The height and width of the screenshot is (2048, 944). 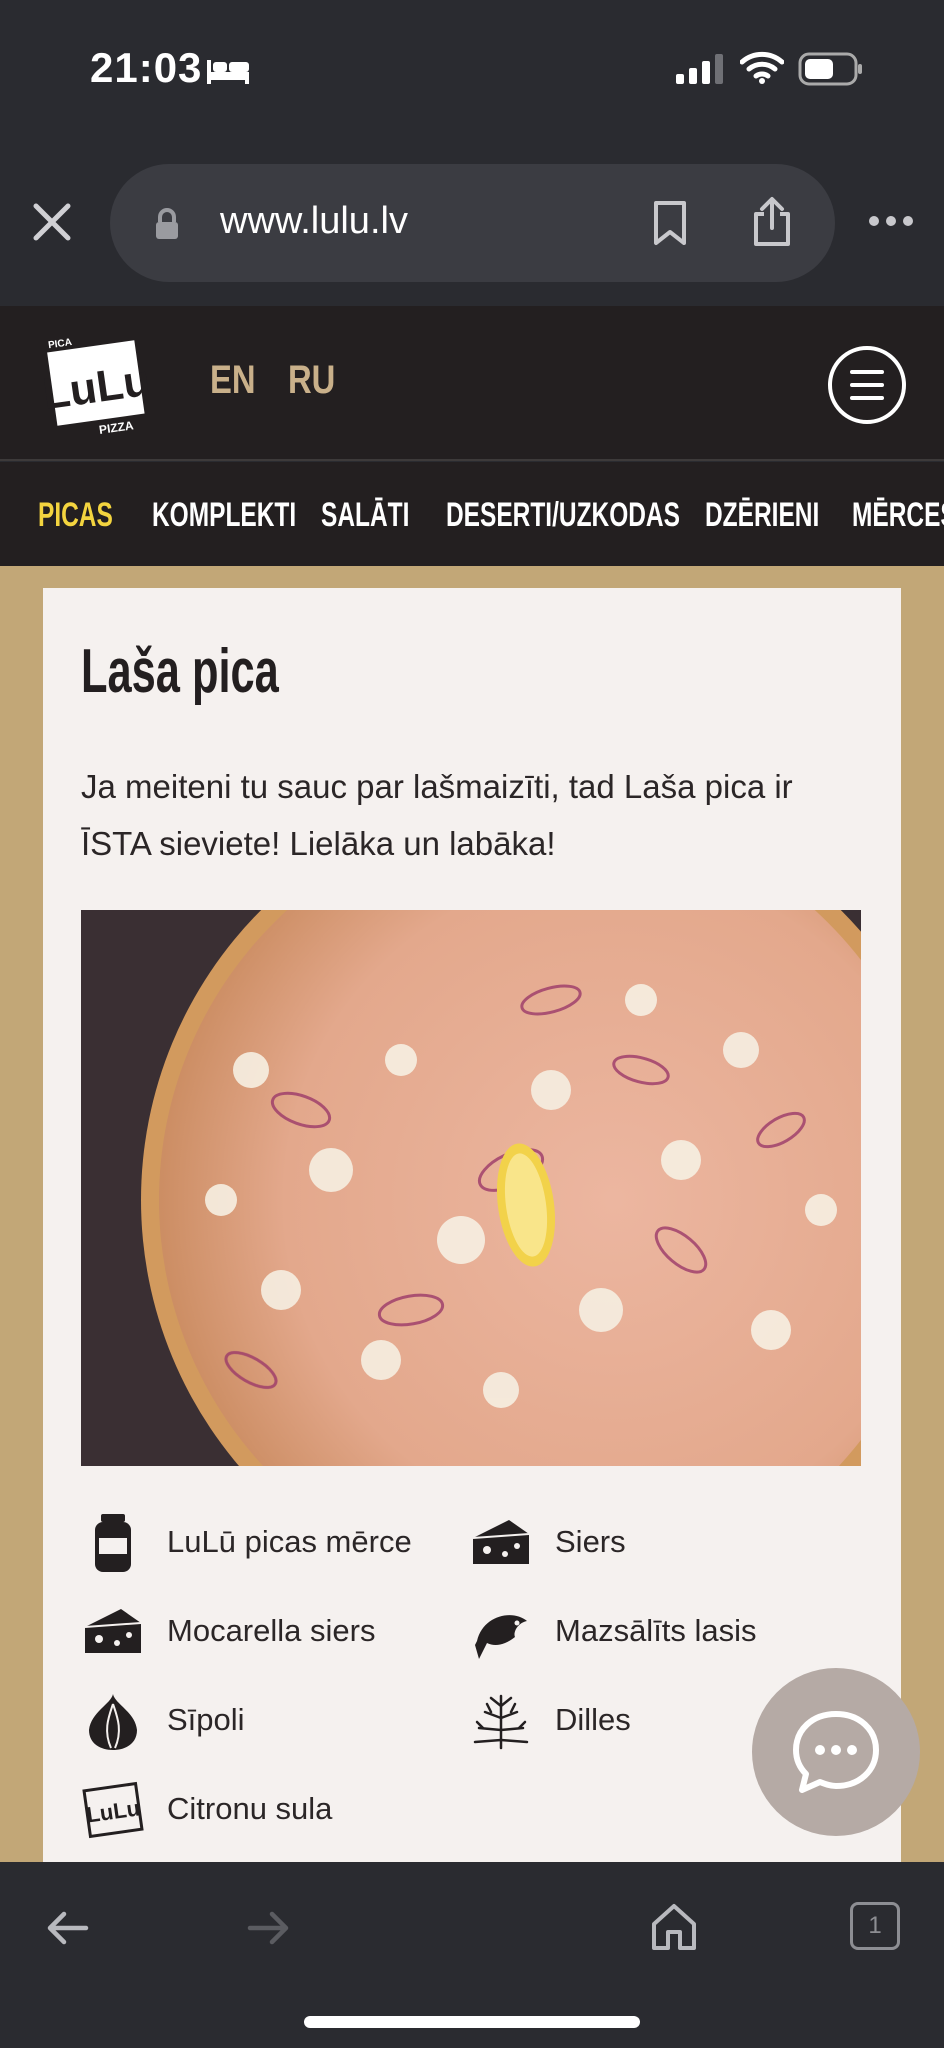 I want to click on status-bar: 21:03, so click(x=472, y=75).